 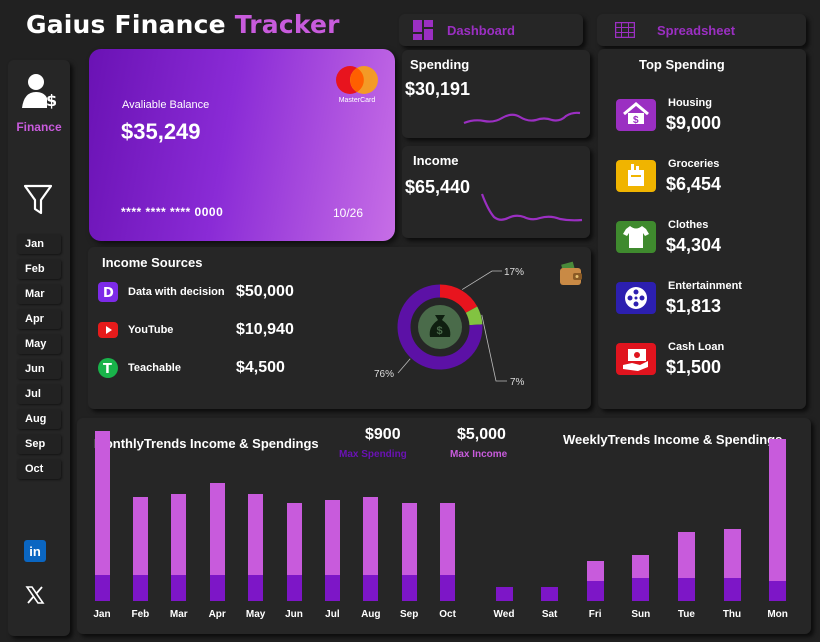 What do you see at coordinates (102, 614) in the screenshot?
I see `bar-category-label: Jan` at bounding box center [102, 614].